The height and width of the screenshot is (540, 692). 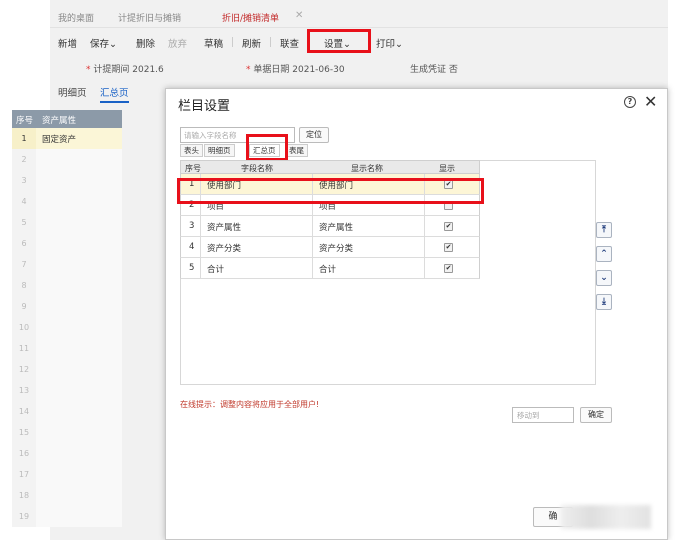 I want to click on table-row: 5 合计 合计 ✔, so click(x=330, y=268).